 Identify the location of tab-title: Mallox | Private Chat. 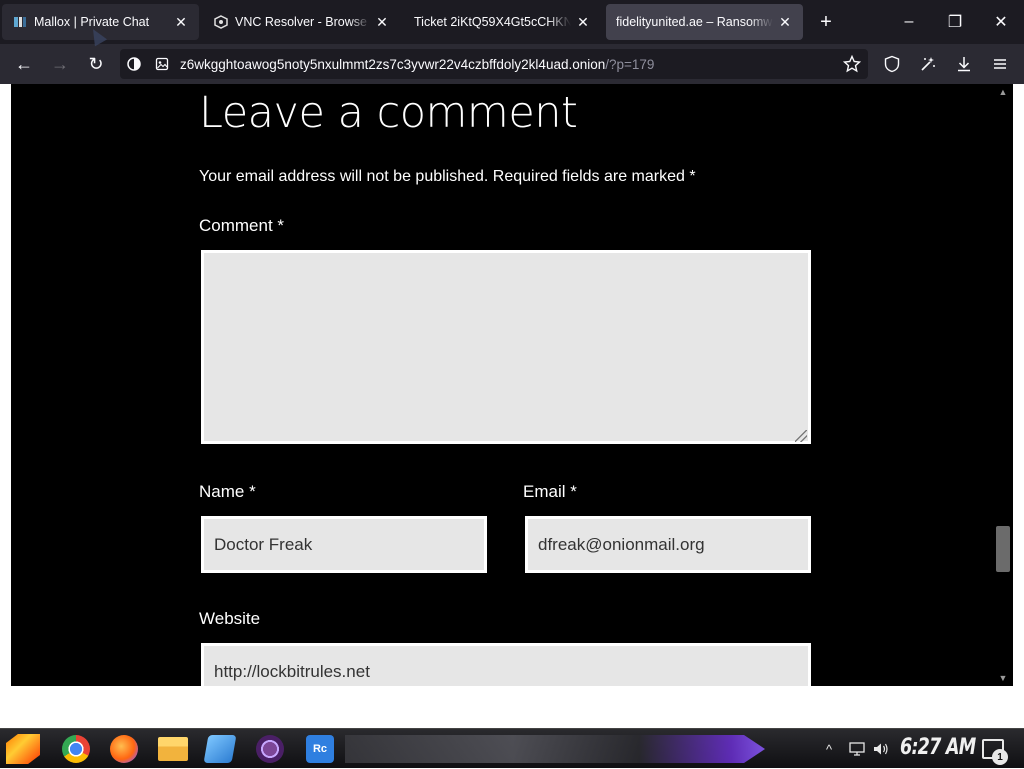
(92, 22).